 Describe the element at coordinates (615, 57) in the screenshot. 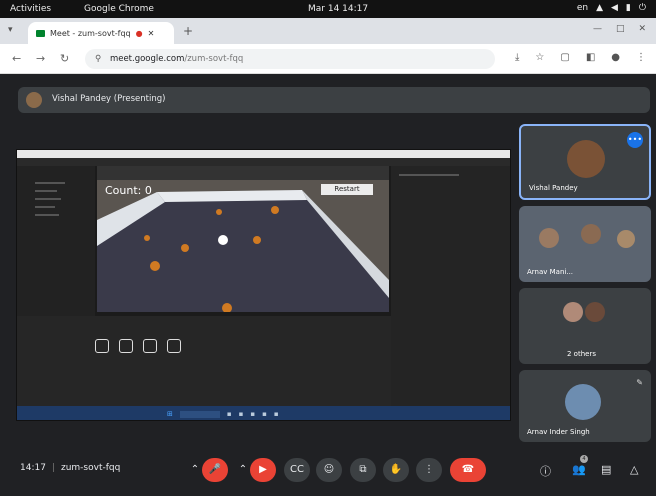

I see `profile-avatar: ●` at that location.